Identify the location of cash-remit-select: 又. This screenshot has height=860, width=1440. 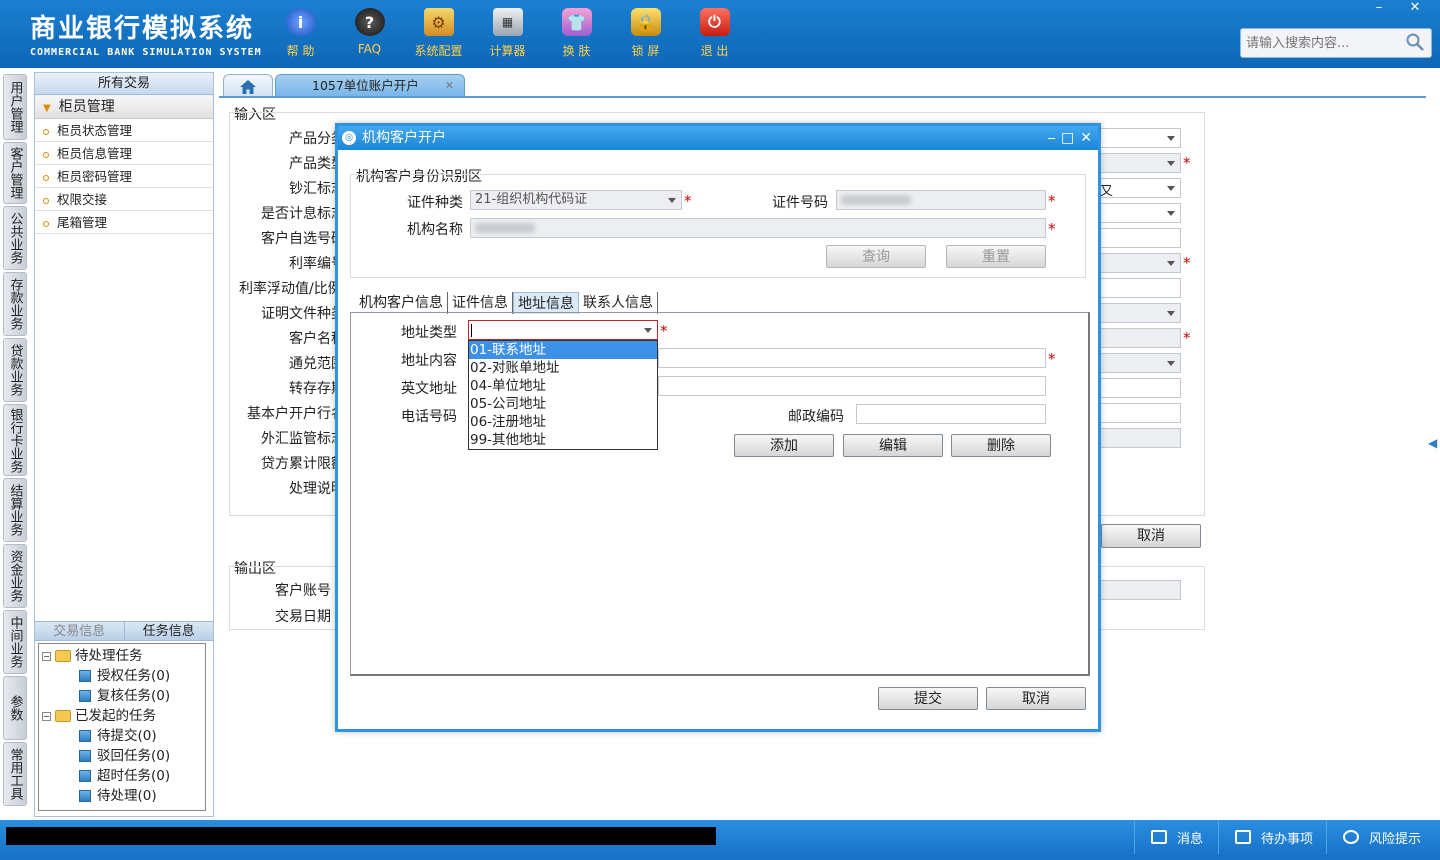
(1140, 188).